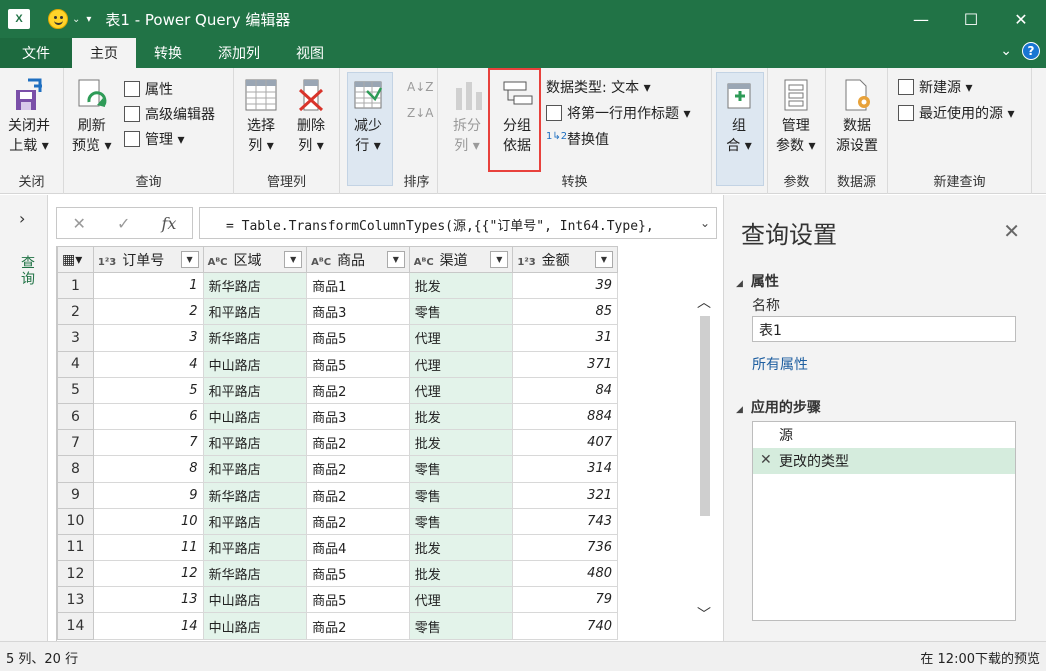 The image size is (1046, 671). Describe the element at coordinates (780, 364) in the screenshot. I see `all-properties-link: 所有属性` at that location.